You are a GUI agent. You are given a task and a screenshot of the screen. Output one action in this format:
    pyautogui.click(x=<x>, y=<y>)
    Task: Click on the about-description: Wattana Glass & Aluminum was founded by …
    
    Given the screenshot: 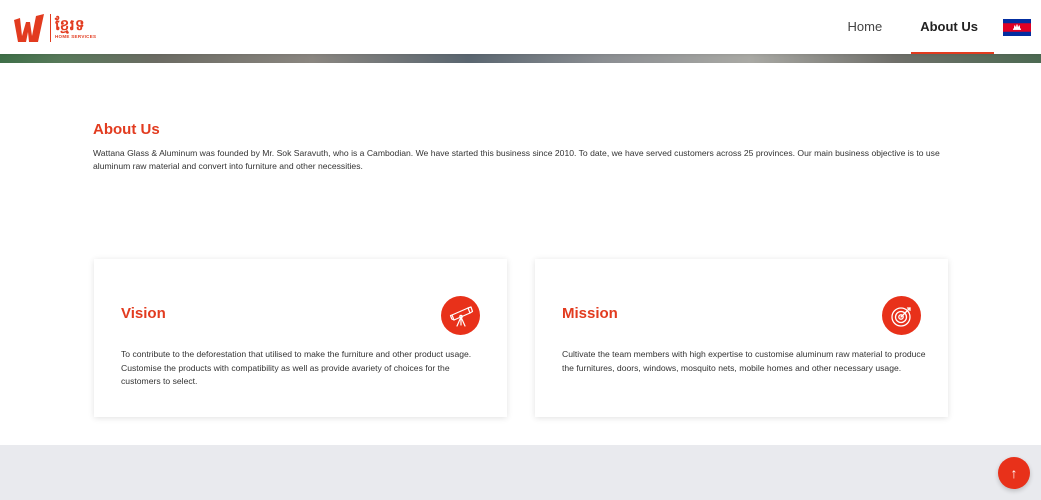 What is the action you would take?
    pyautogui.click(x=516, y=159)
    